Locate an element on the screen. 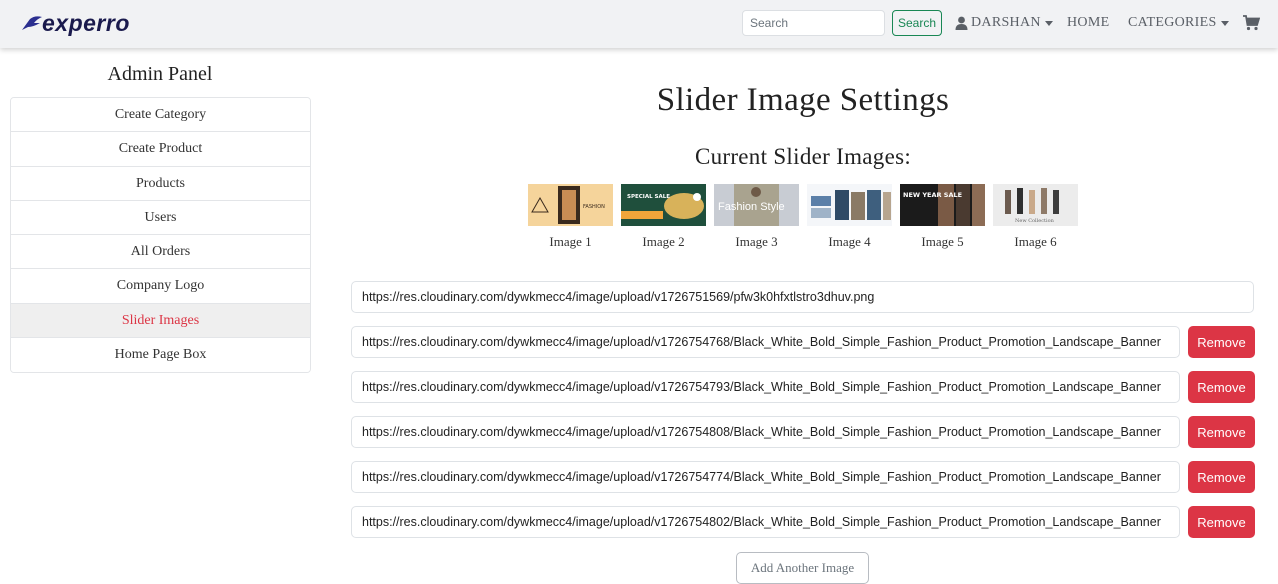  user-name: DARSHAN is located at coordinates (1006, 22).